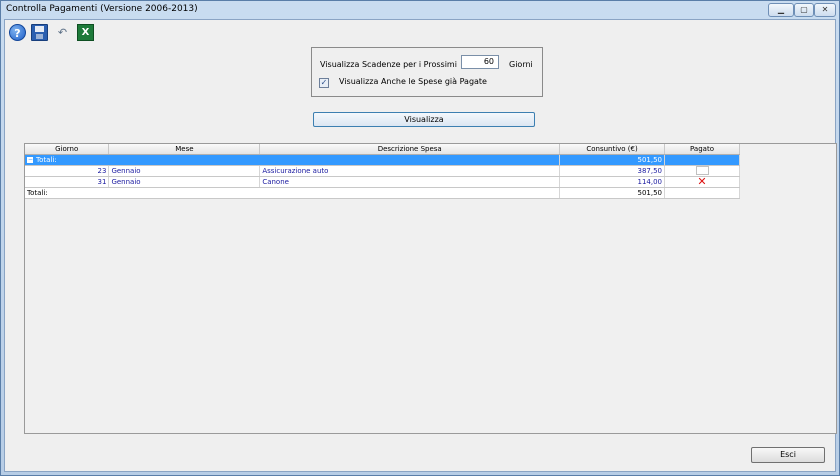 The width and height of the screenshot is (840, 476). I want to click on cell-giorno: 23, so click(67, 171).